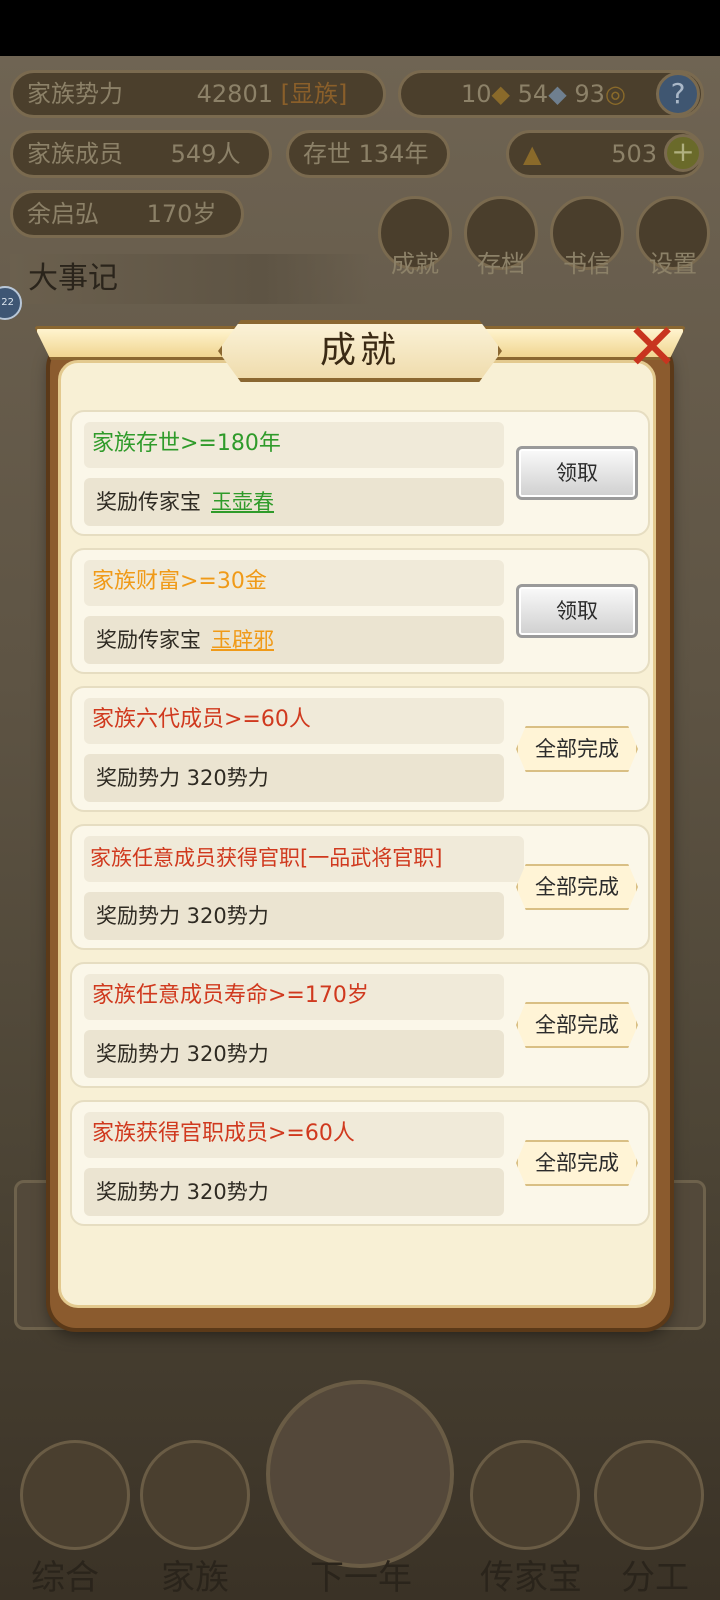 The image size is (720, 1600). I want to click on nav-heirloom-label: 传家宝, so click(531, 1578).